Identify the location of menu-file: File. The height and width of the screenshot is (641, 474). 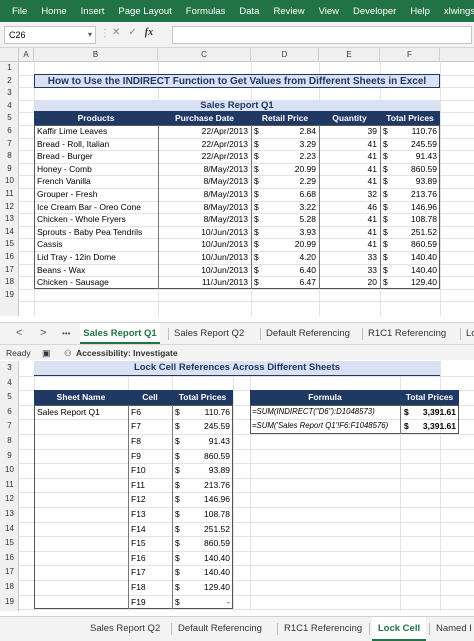
(17, 11).